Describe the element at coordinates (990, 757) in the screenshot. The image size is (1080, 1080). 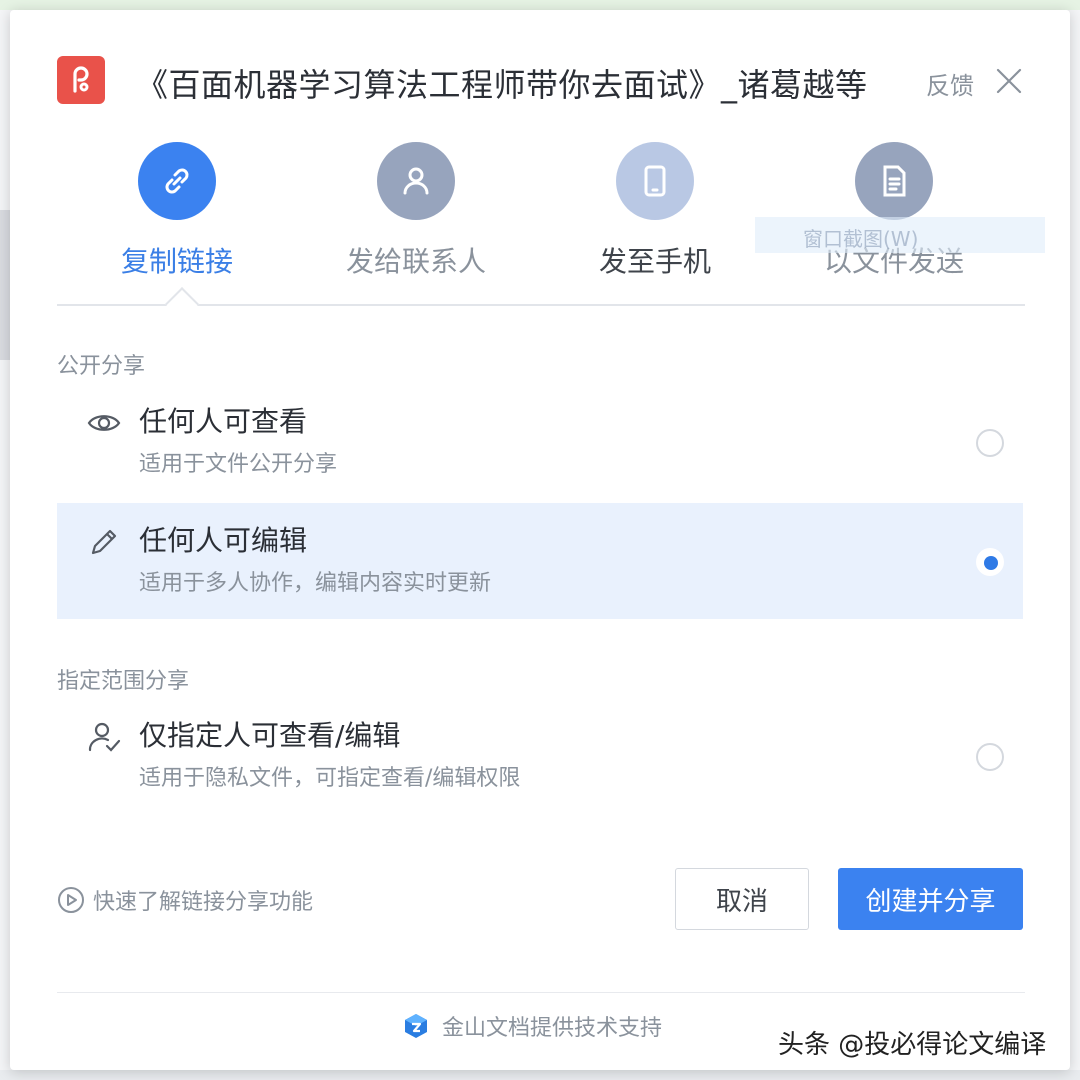
I see `radio-specified-people` at that location.